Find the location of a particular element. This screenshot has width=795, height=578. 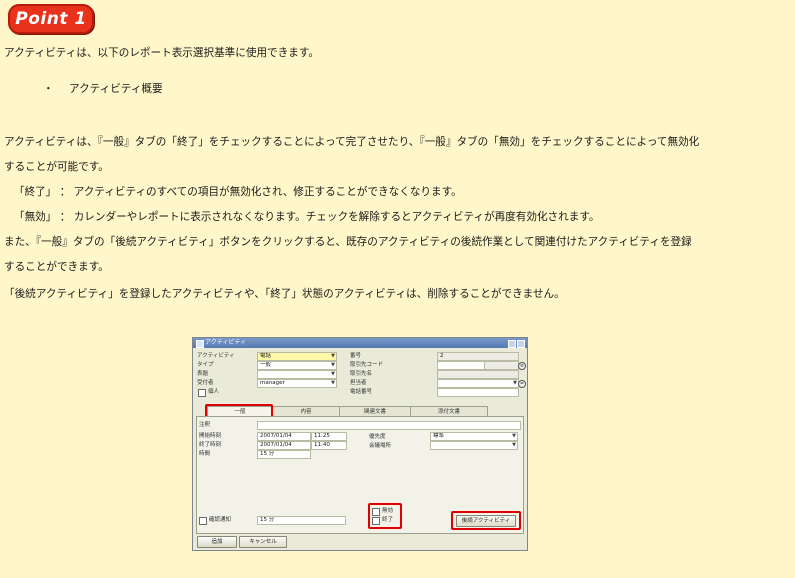

reminder-checkbox is located at coordinates (203, 521).